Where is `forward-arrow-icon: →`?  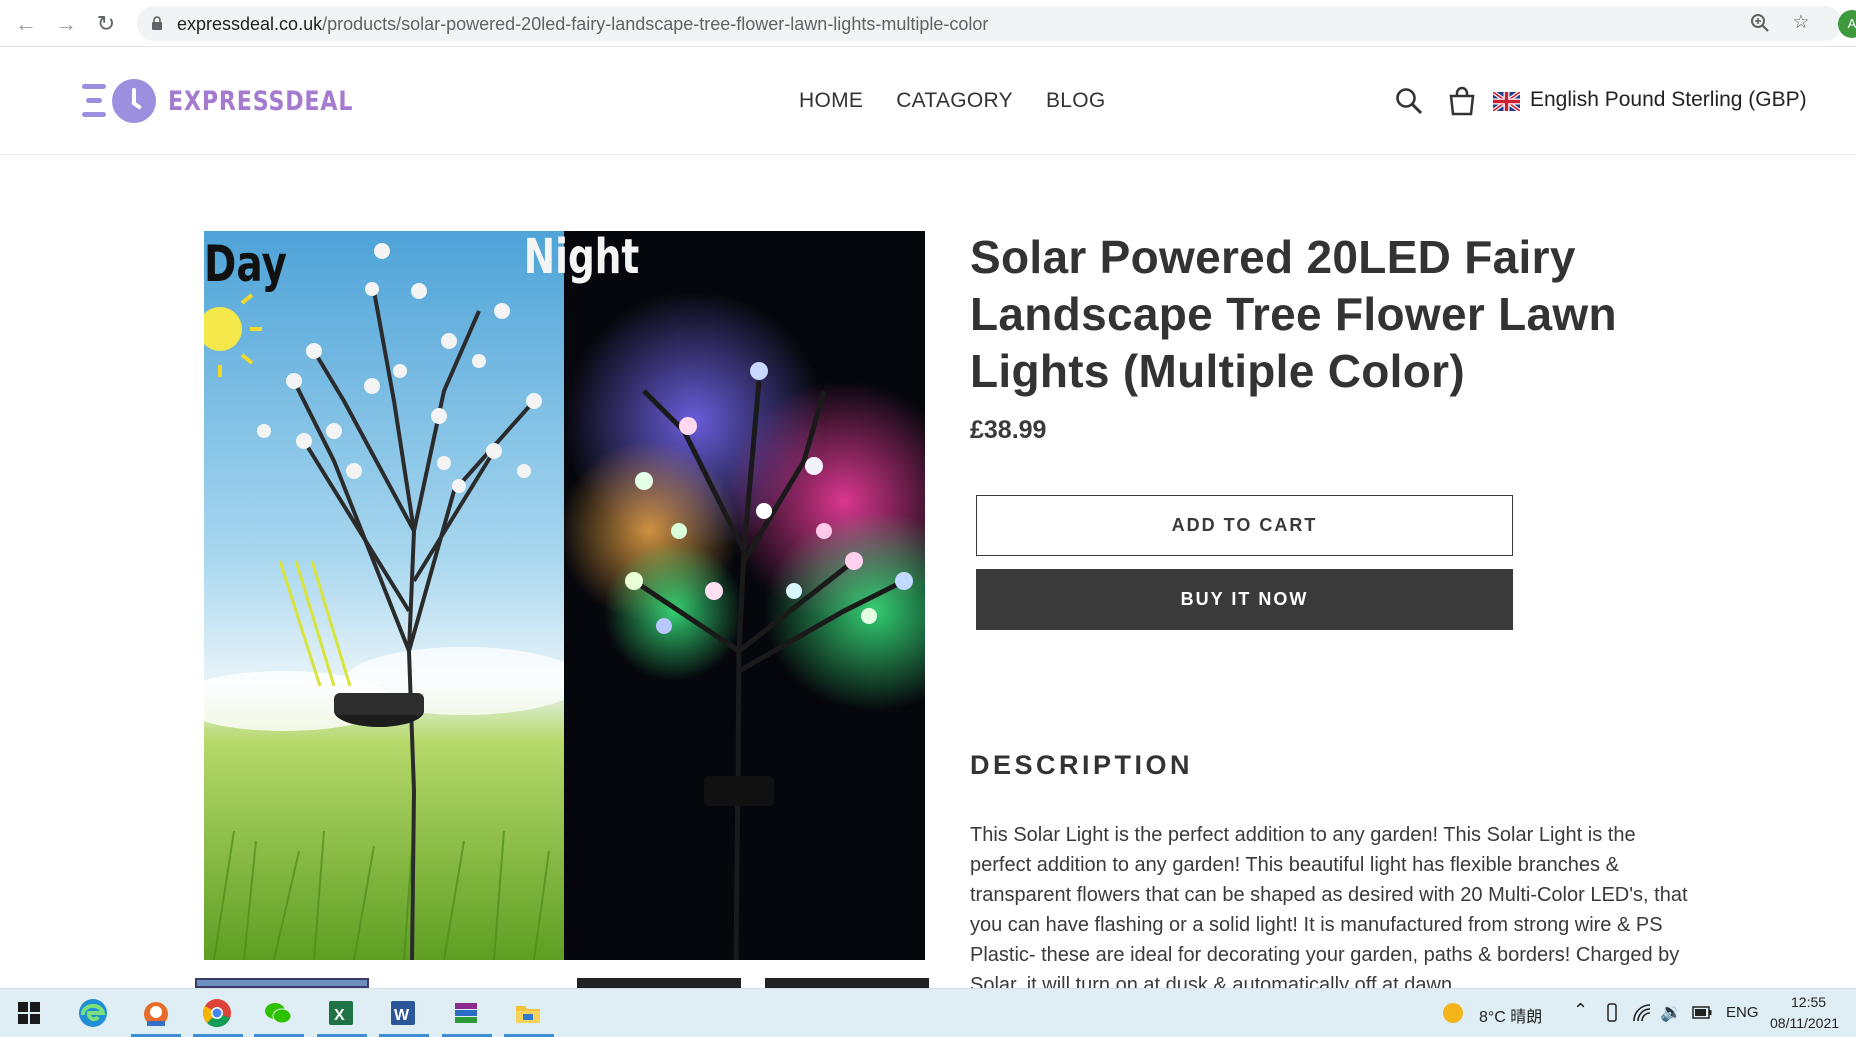 forward-arrow-icon: → is located at coordinates (66, 24).